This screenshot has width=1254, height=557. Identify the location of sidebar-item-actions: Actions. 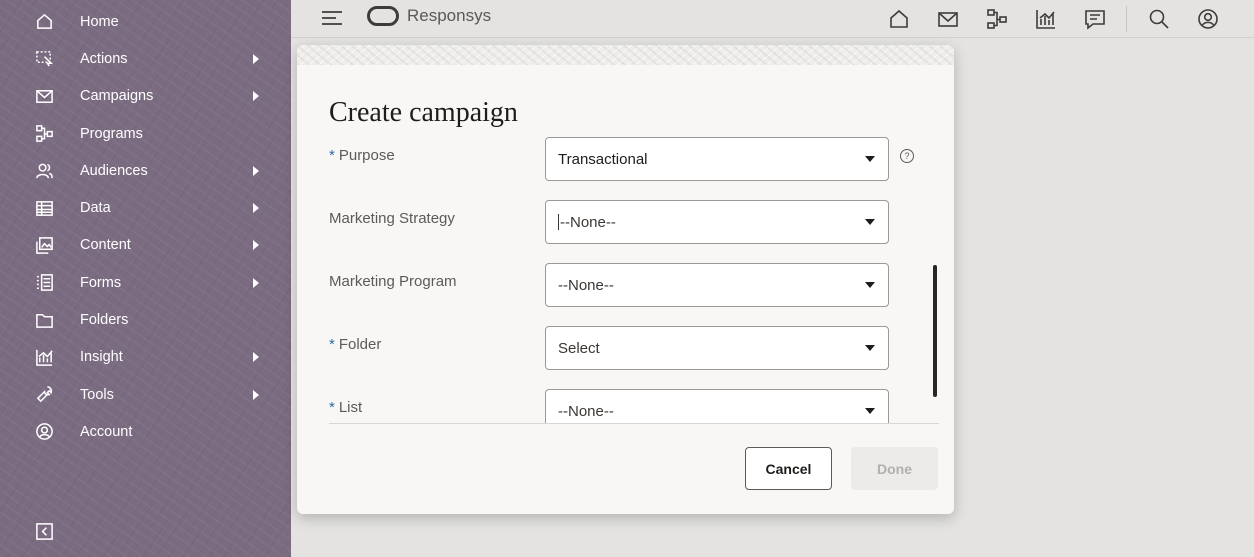
(145, 58).